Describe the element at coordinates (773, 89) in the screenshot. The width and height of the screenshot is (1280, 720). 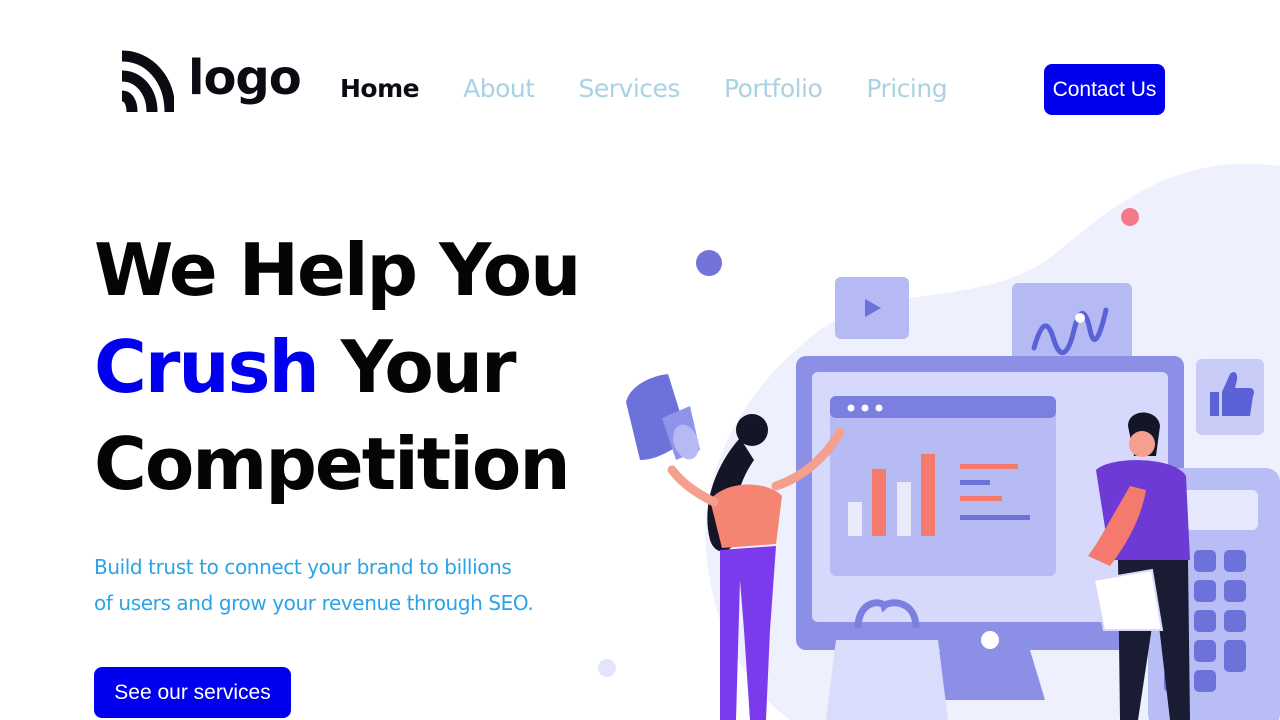
I see `nav-portfolio: Portfolio` at that location.